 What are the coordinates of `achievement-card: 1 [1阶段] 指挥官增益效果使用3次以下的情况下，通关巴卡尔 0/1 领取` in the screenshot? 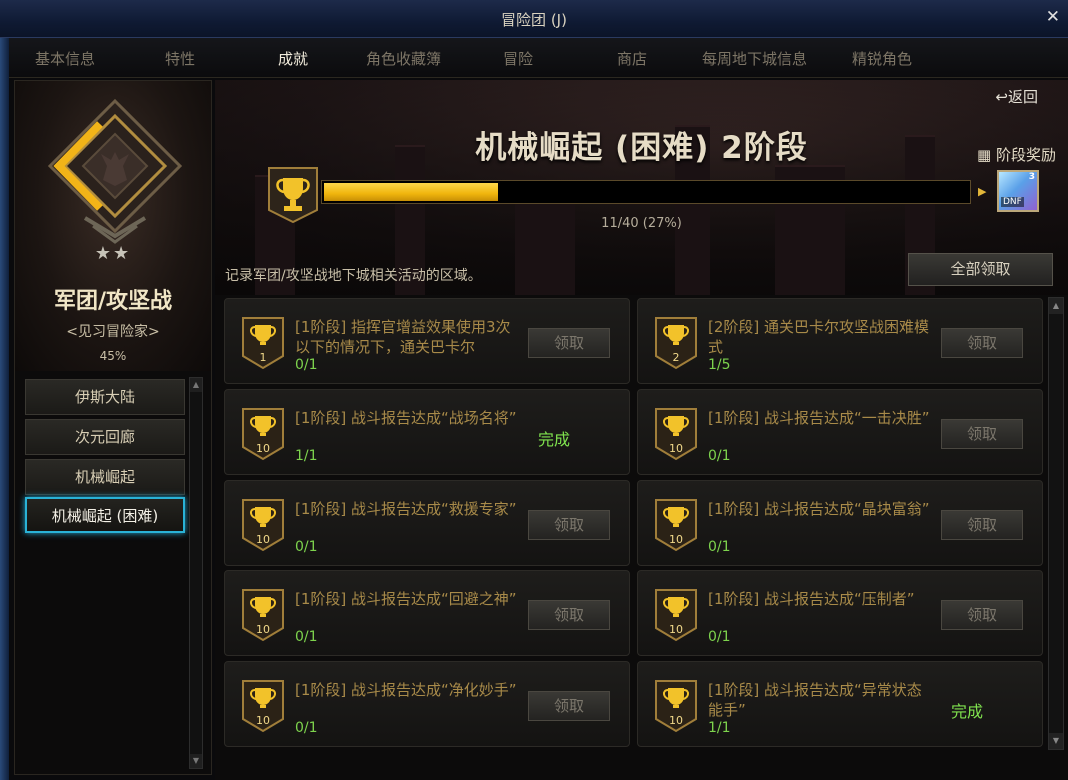 It's located at (427, 341).